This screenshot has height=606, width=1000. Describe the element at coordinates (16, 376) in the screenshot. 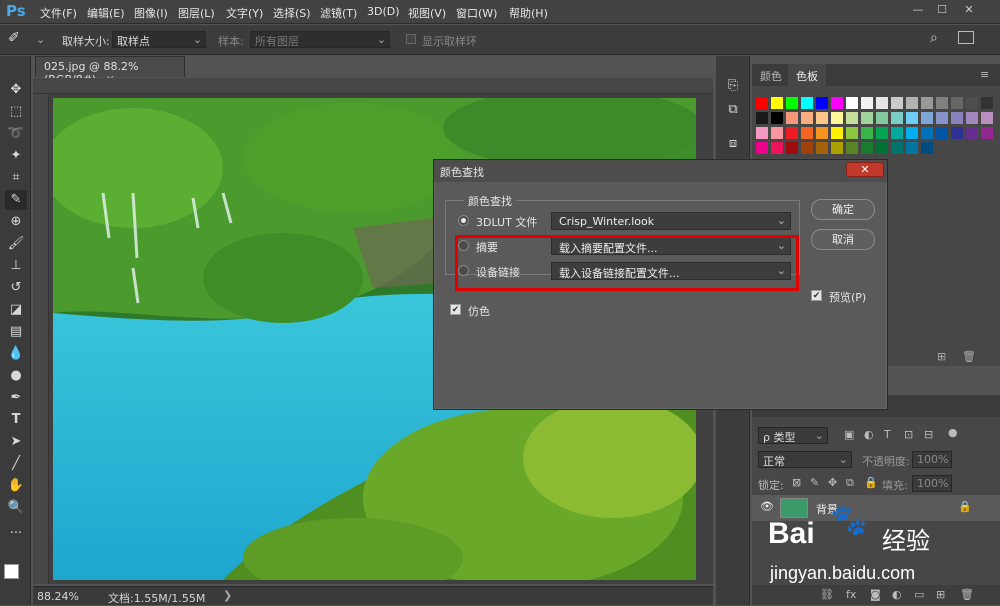

I see `dodge-tool-icon: ●` at that location.